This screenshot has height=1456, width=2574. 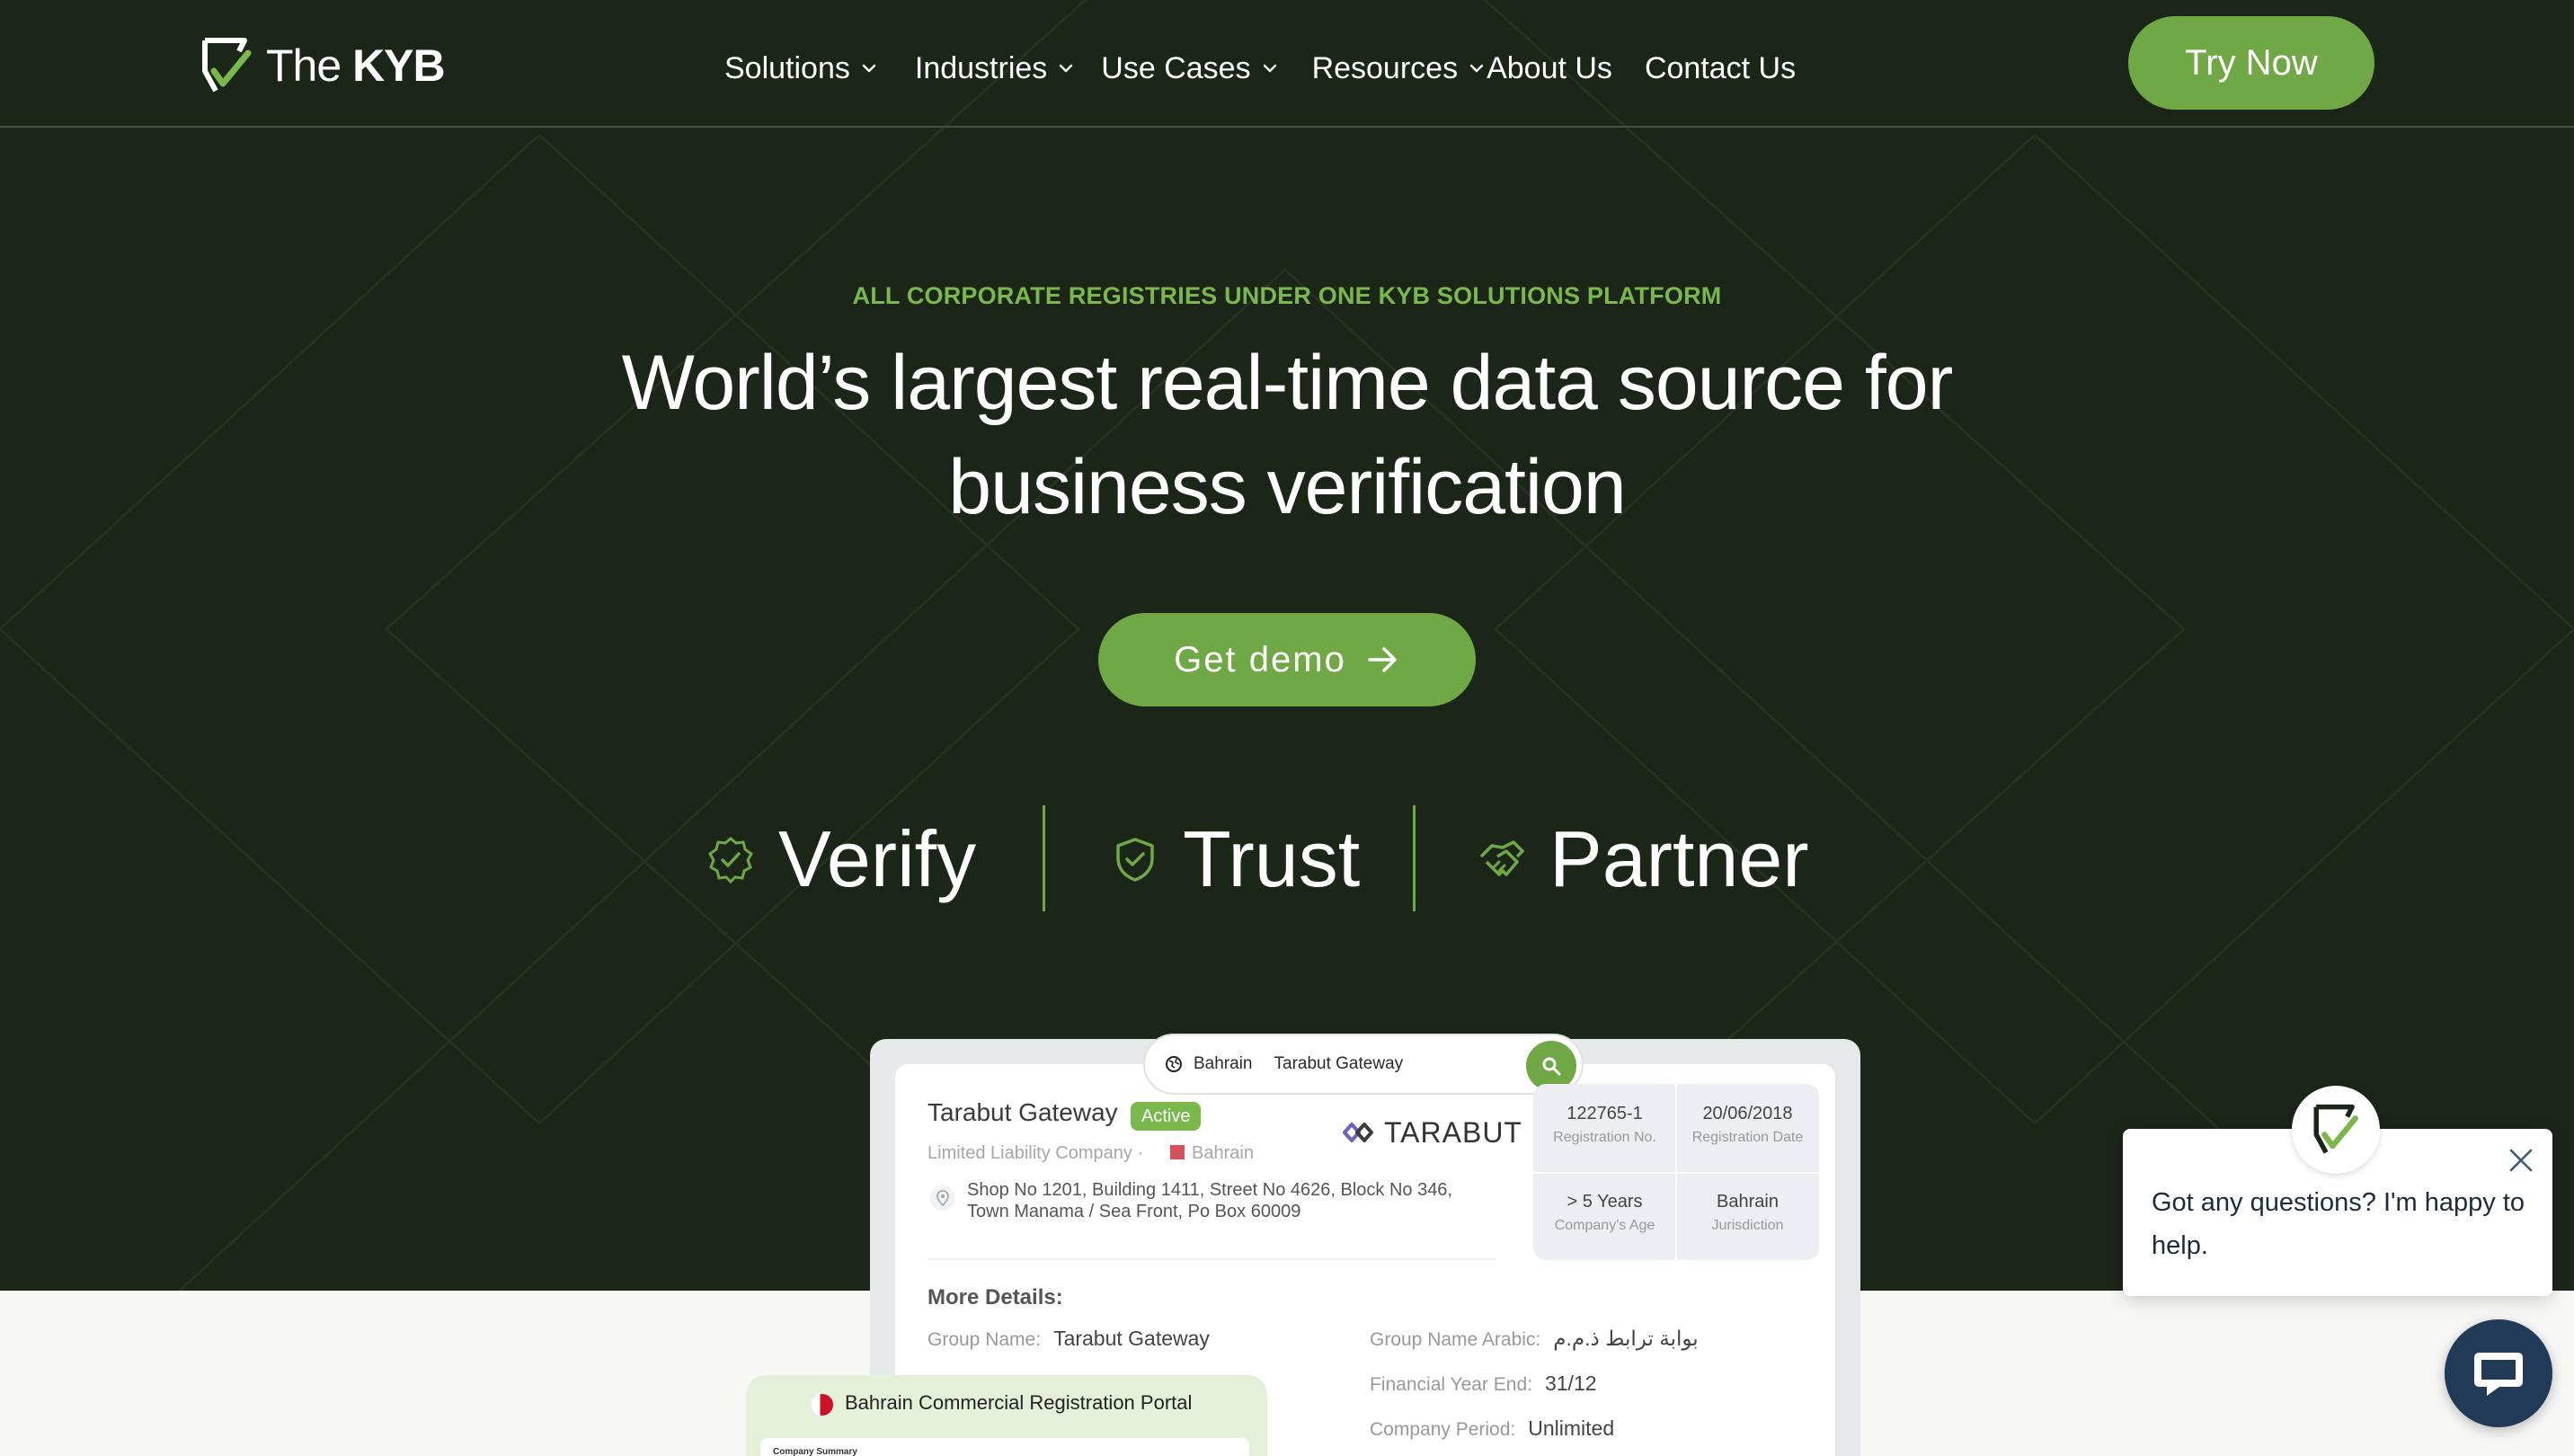 I want to click on badge-check-icon, so click(x=730, y=860).